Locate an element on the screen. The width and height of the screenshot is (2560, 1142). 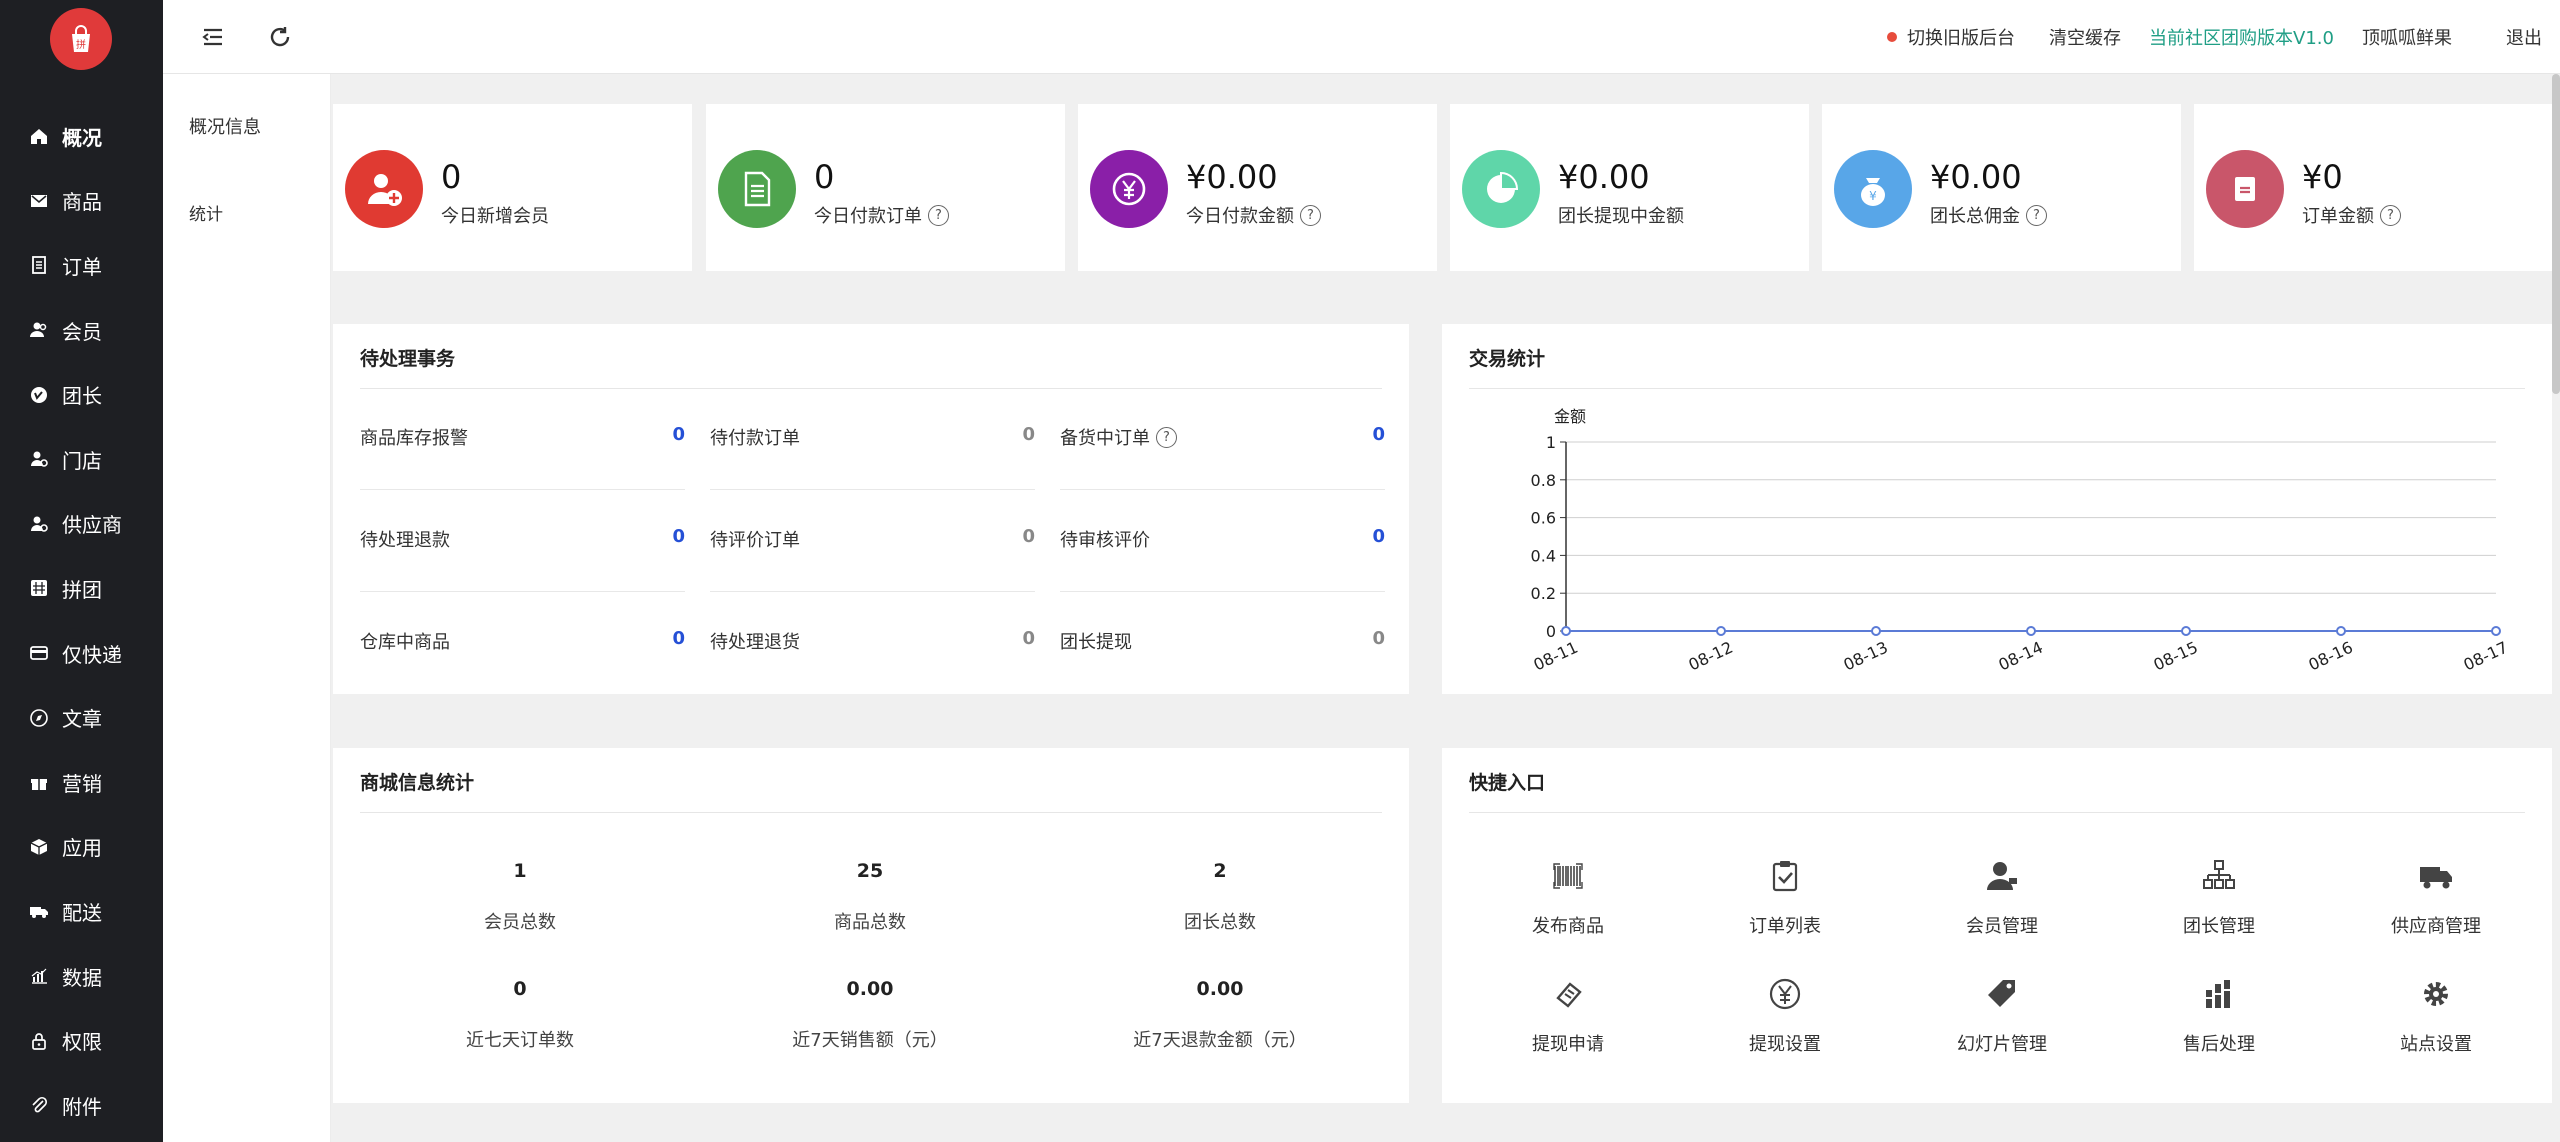
sidebar-item-6: 供应商 is located at coordinates (81, 524).